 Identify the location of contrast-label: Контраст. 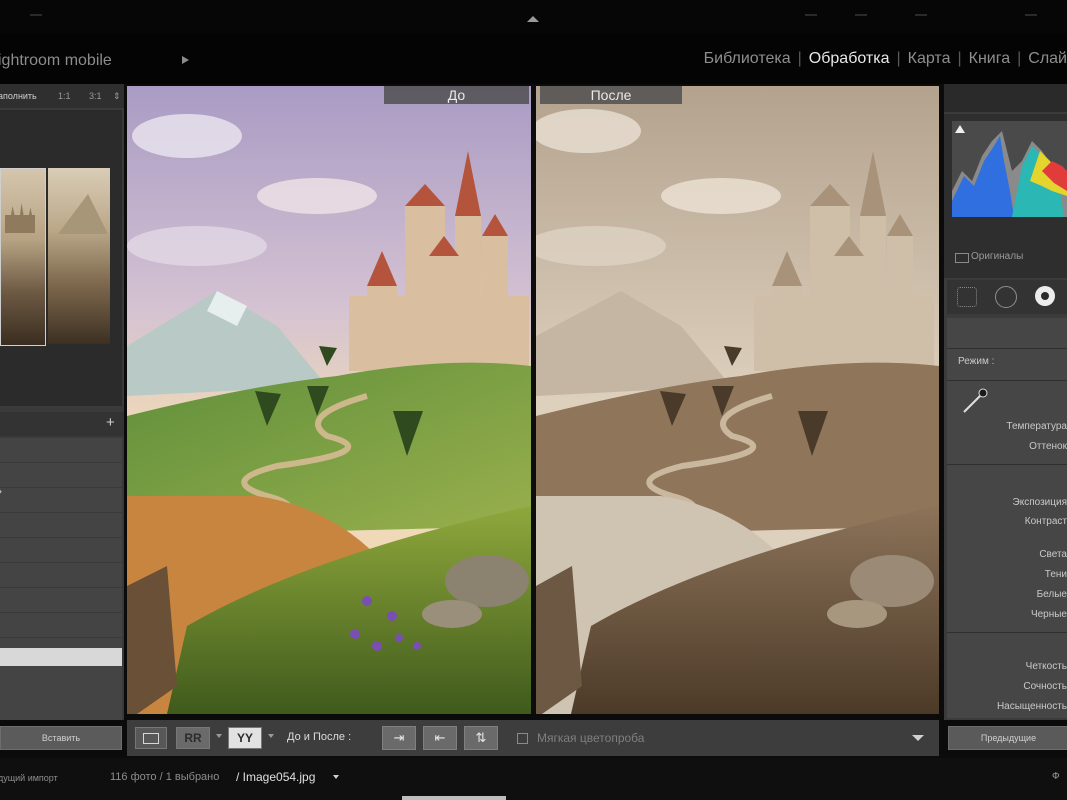
(1045, 521).